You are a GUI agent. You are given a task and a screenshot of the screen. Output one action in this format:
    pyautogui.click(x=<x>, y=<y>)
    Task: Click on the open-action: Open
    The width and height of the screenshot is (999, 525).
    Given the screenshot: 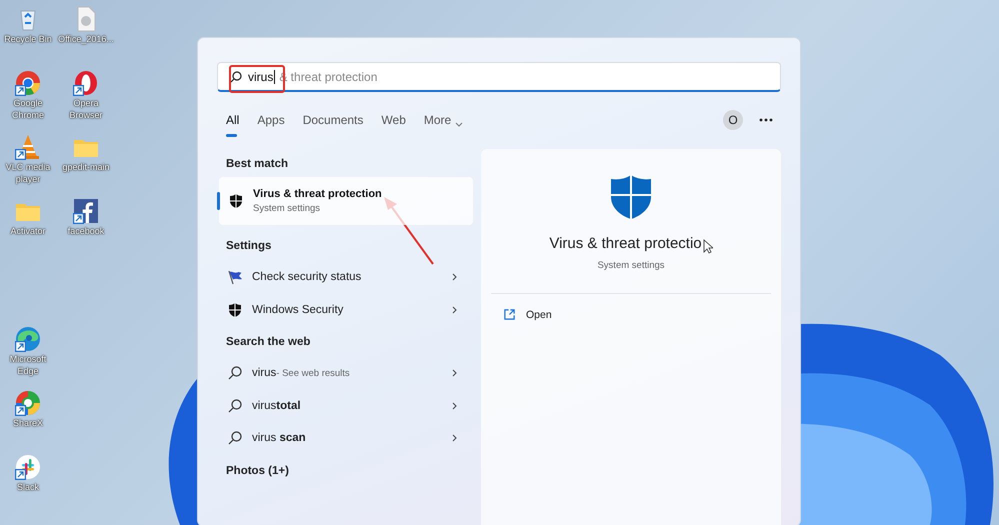 What is the action you would take?
    pyautogui.click(x=631, y=314)
    